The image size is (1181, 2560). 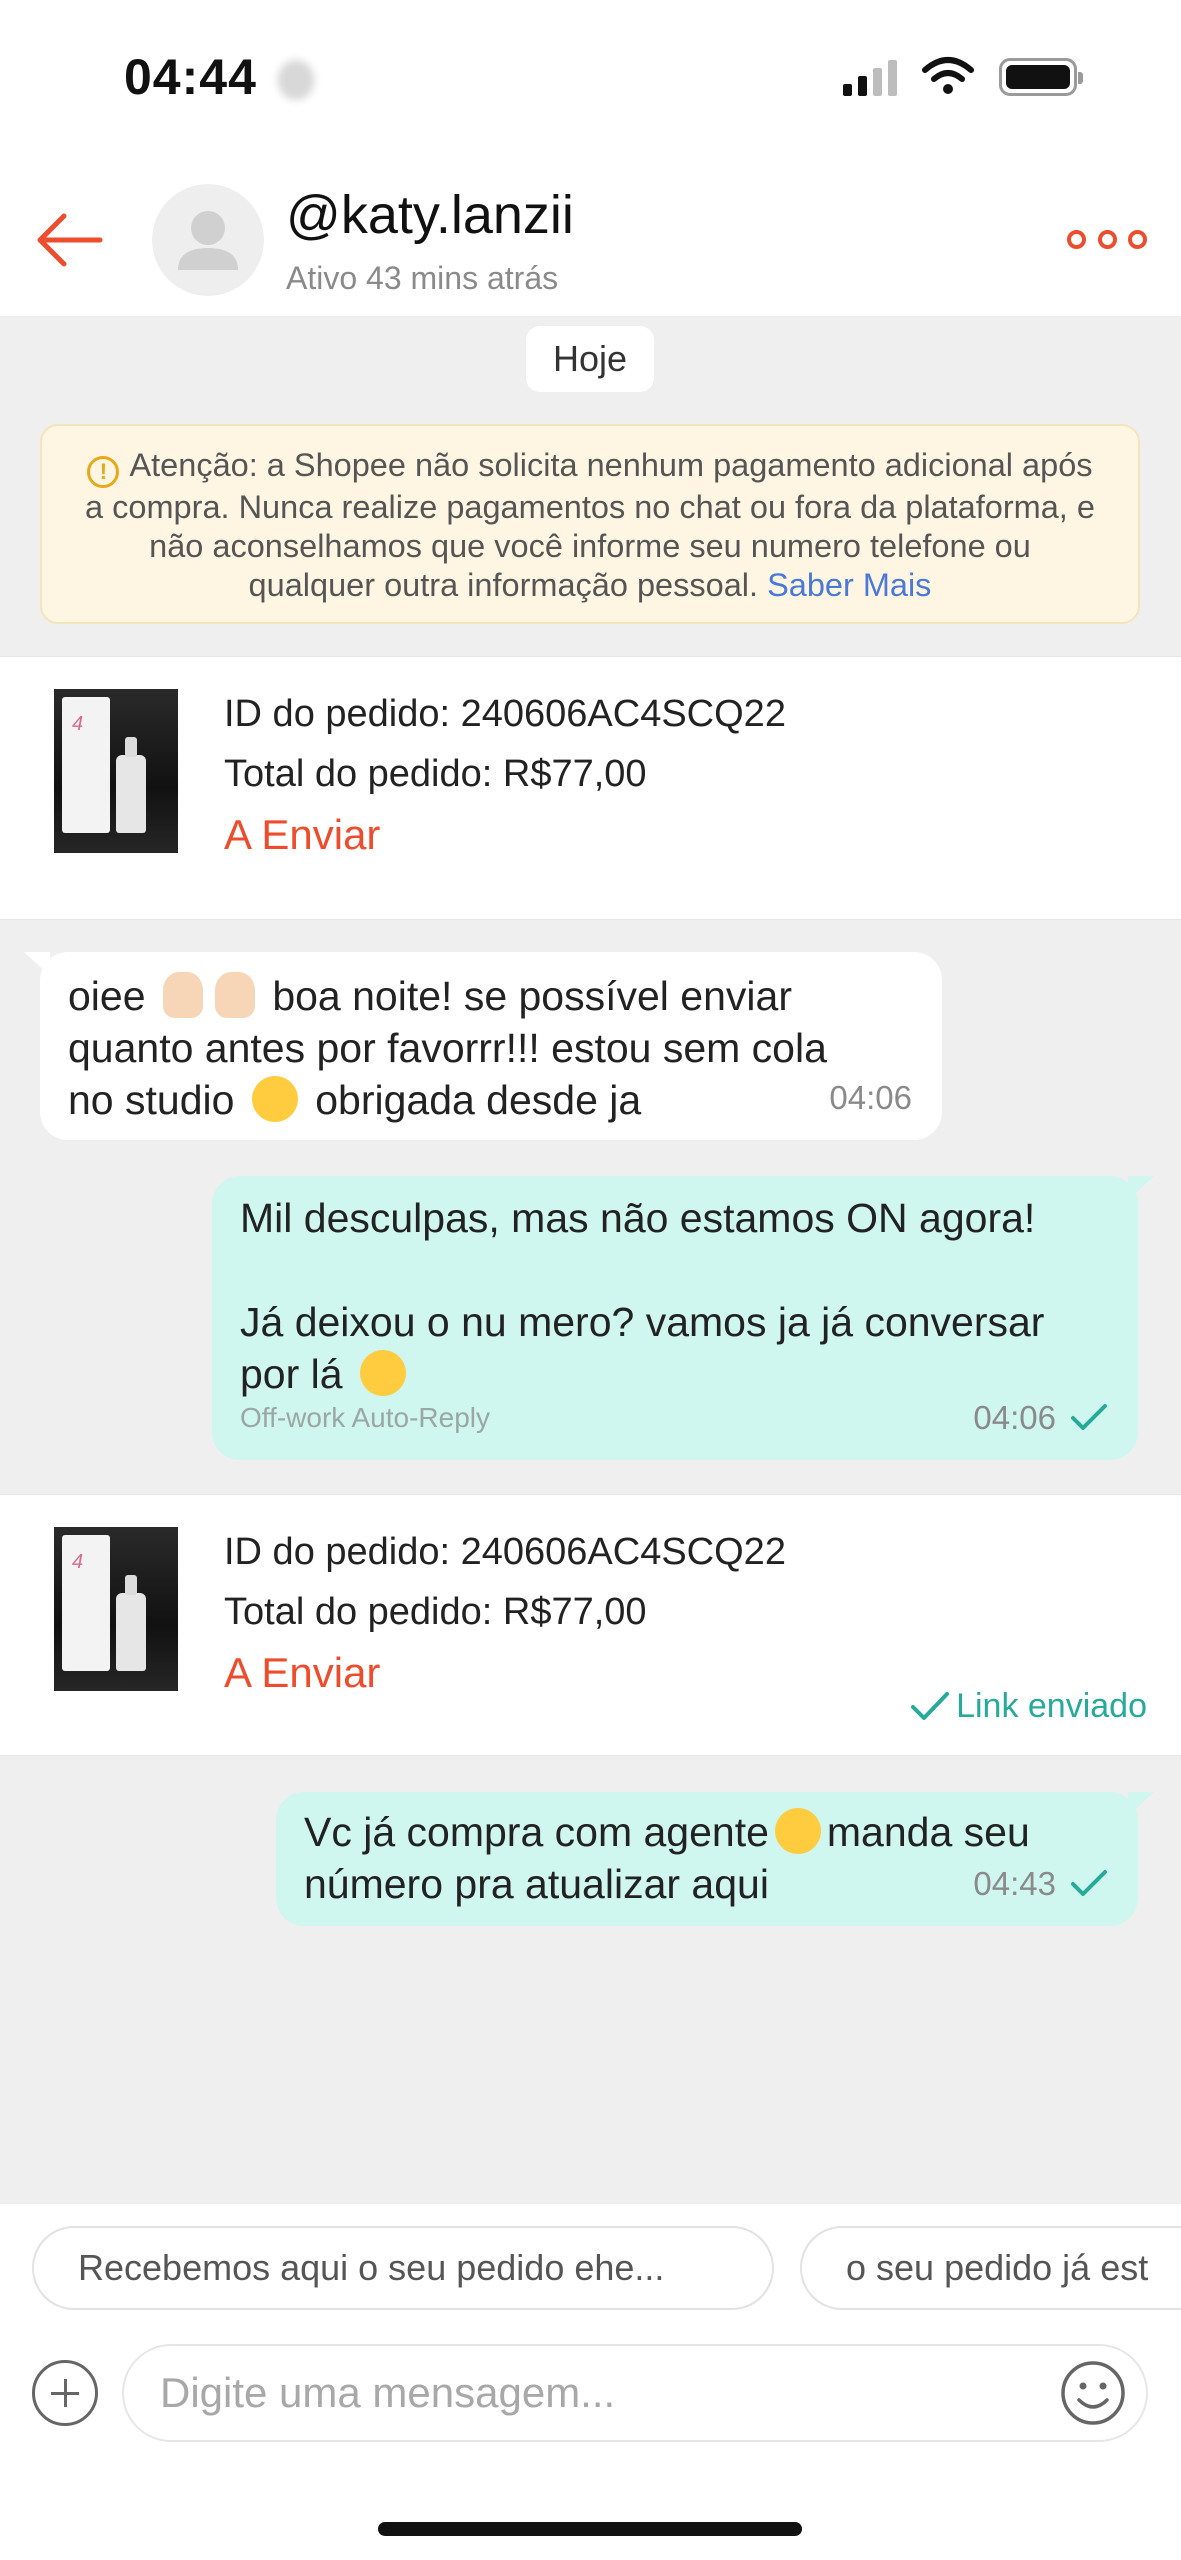 I want to click on arrow-left-icon, so click(x=70, y=240).